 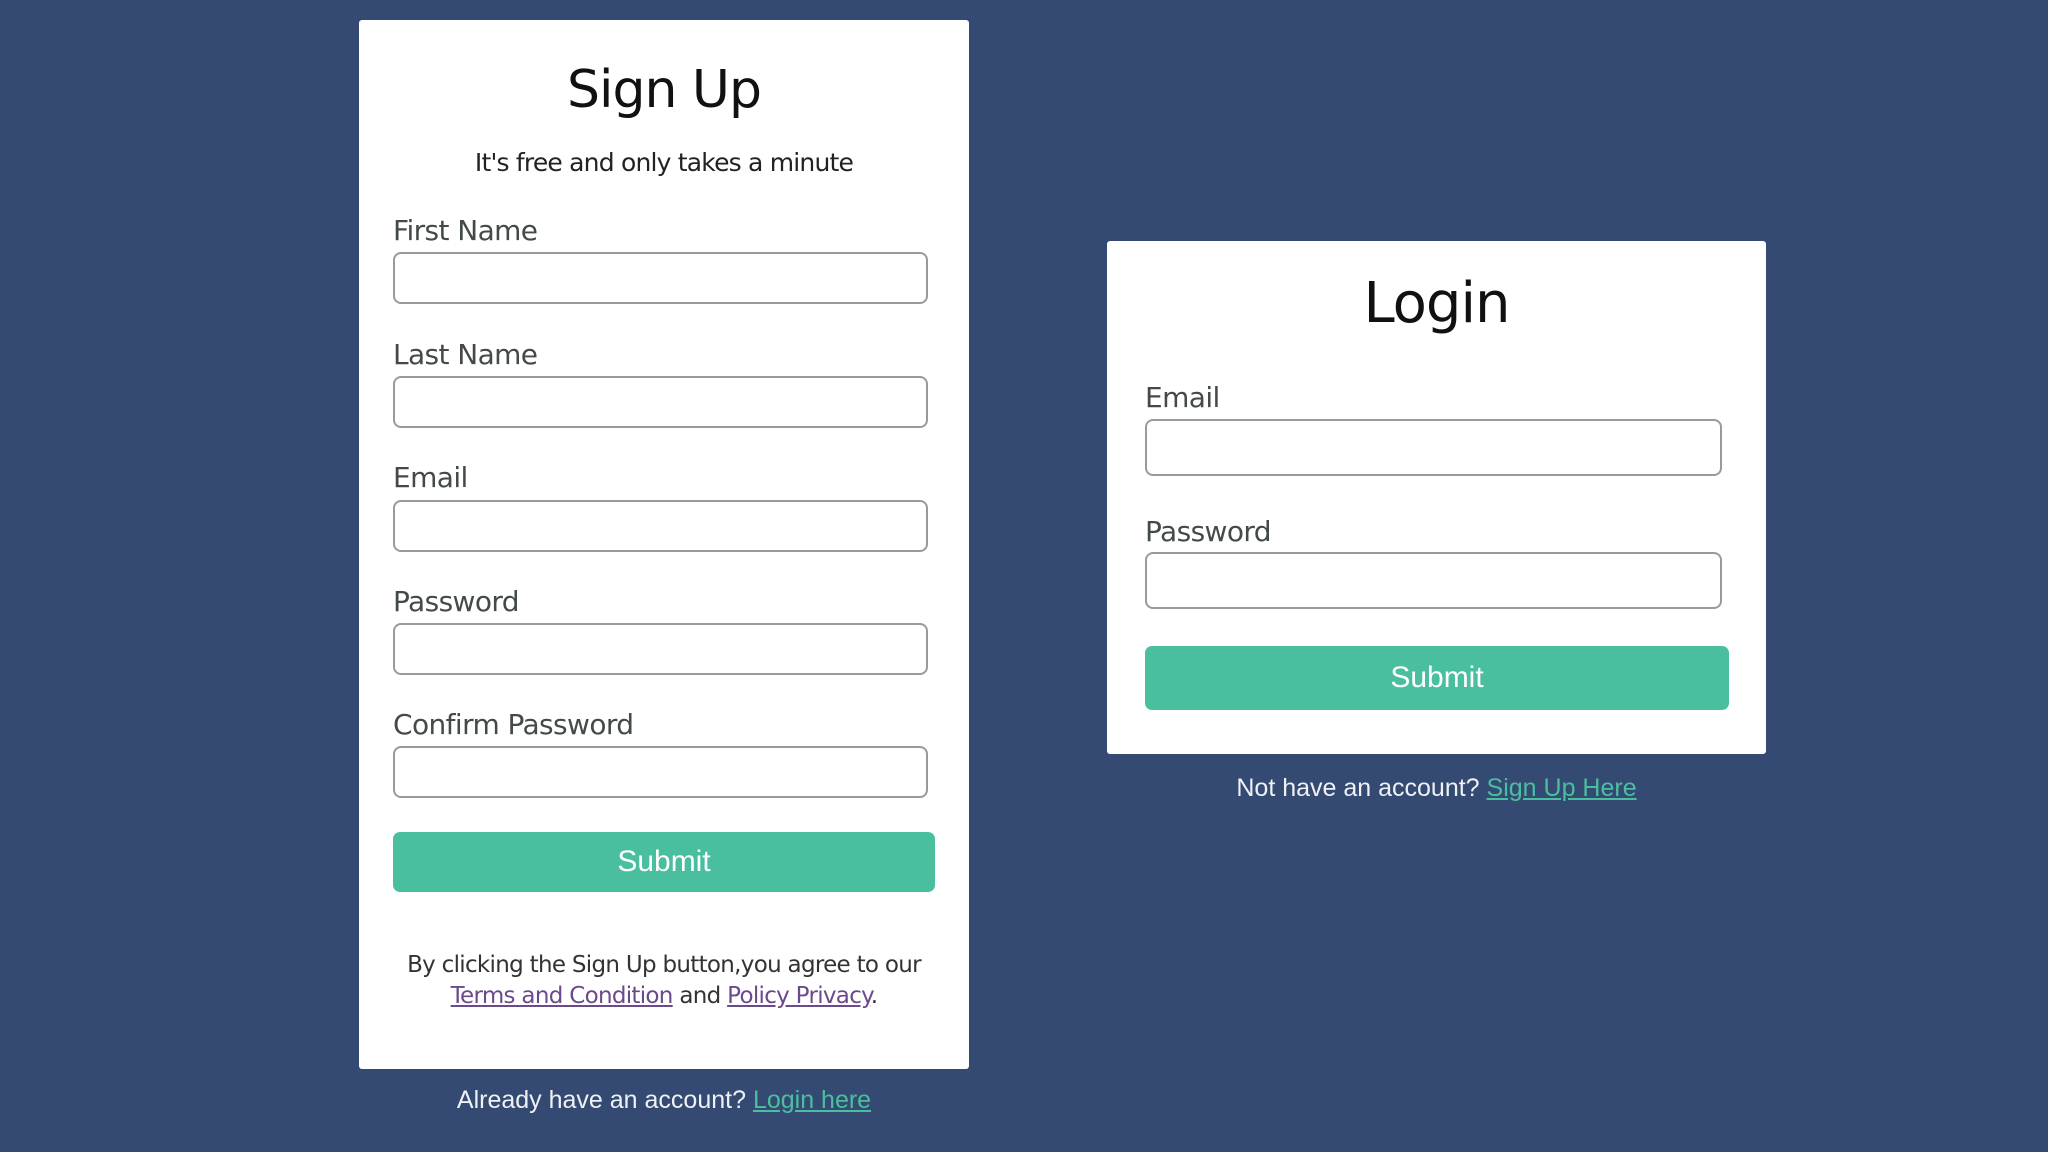 What do you see at coordinates (1208, 531) in the screenshot?
I see `login-password-label: Password` at bounding box center [1208, 531].